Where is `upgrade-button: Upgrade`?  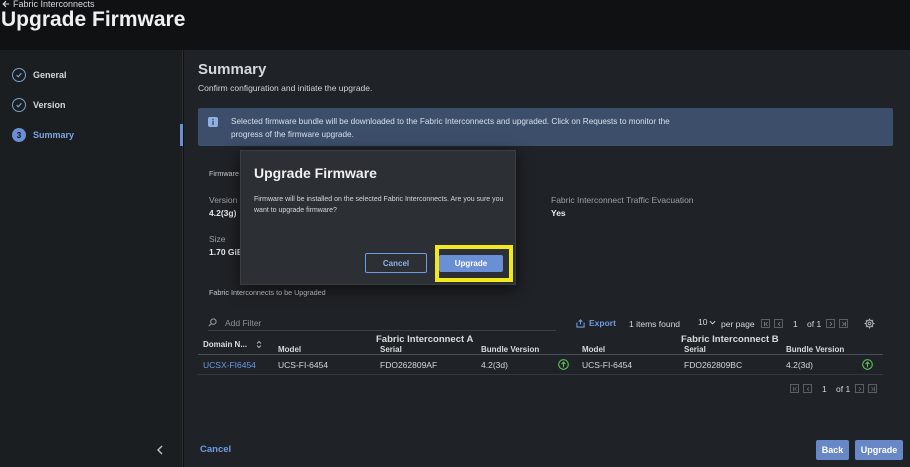
upgrade-button: Upgrade is located at coordinates (879, 450).